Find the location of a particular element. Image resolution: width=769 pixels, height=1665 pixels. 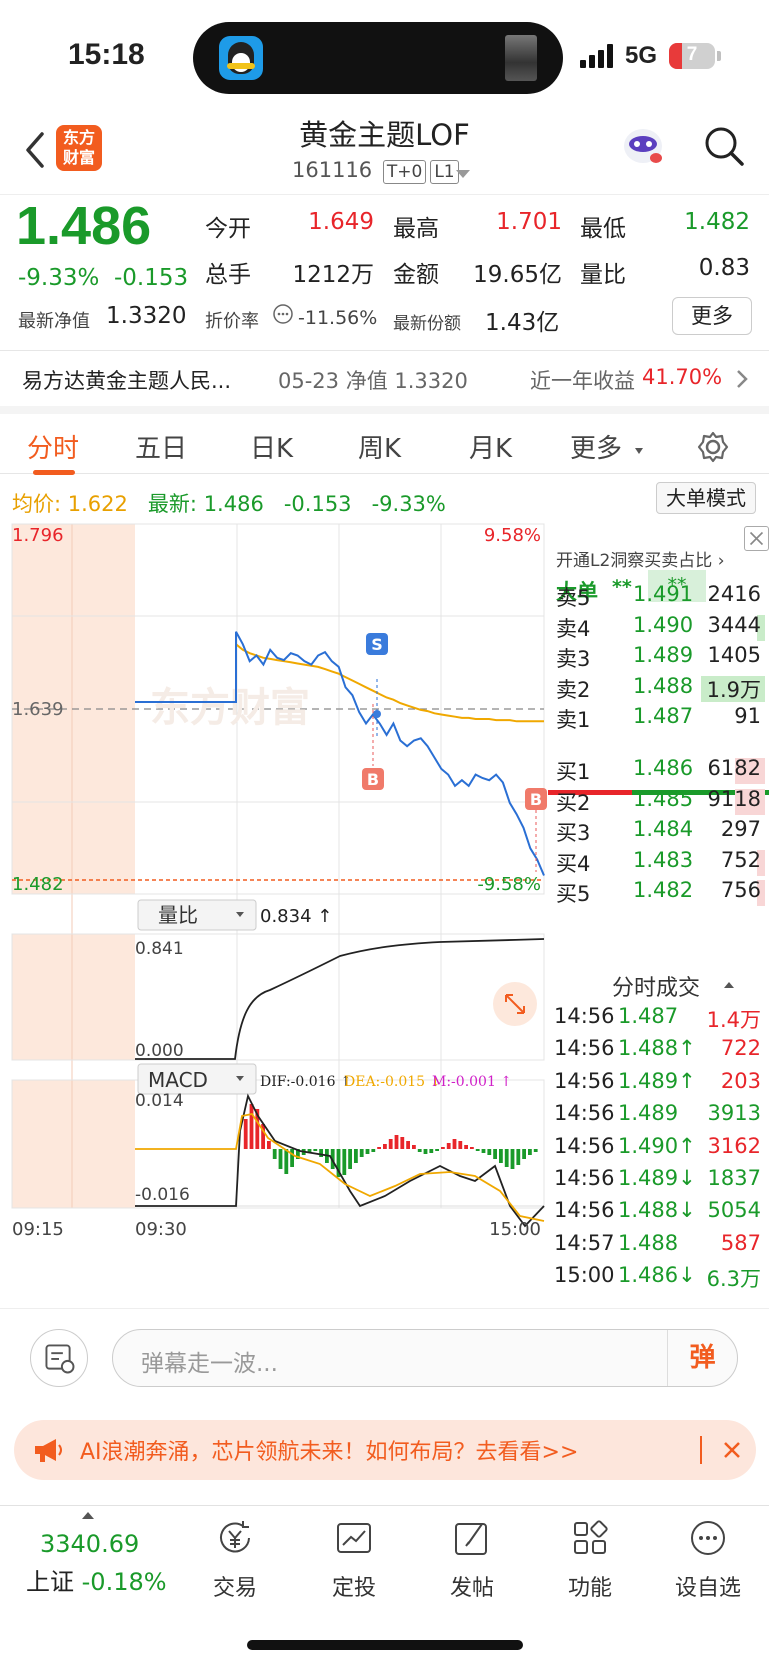

order-price: 1.485 is located at coordinates (663, 798).